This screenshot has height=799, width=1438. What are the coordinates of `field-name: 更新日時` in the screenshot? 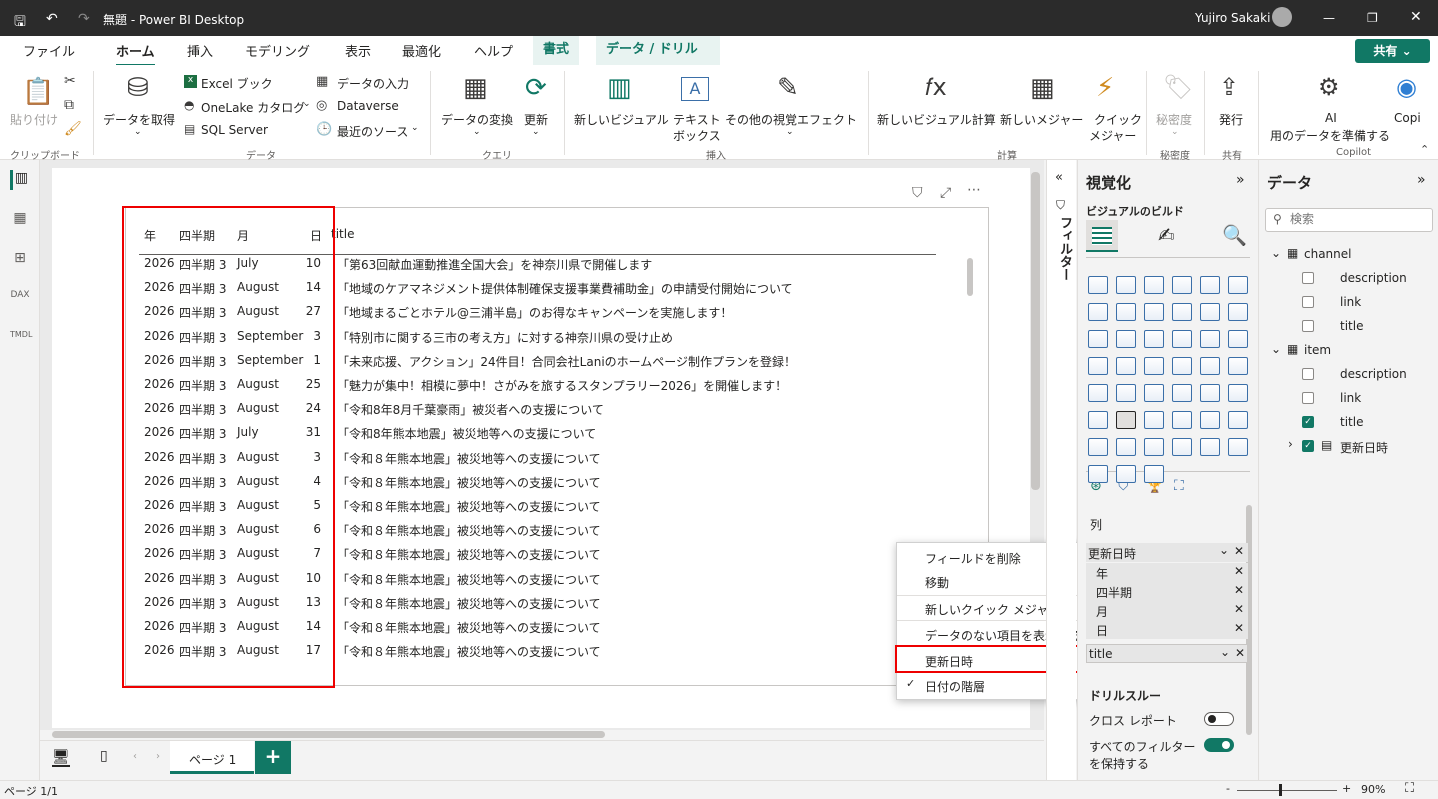 It's located at (1364, 447).